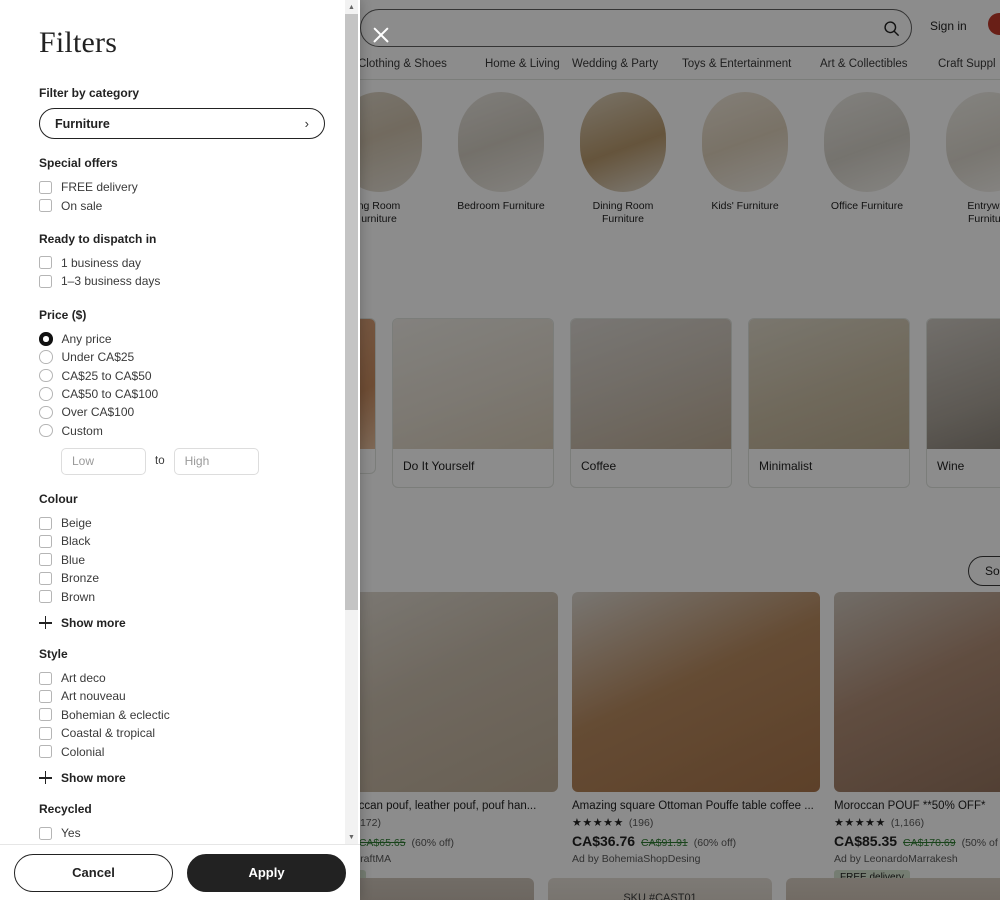 Image resolution: width=1000 pixels, height=900 pixels. What do you see at coordinates (736, 64) in the screenshot?
I see `nav-item-toys-entertainment: Toys & Entertainment` at bounding box center [736, 64].